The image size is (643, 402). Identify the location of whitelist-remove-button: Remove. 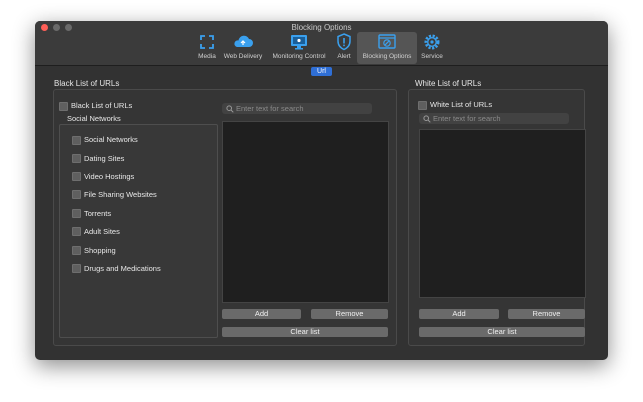
(546, 314).